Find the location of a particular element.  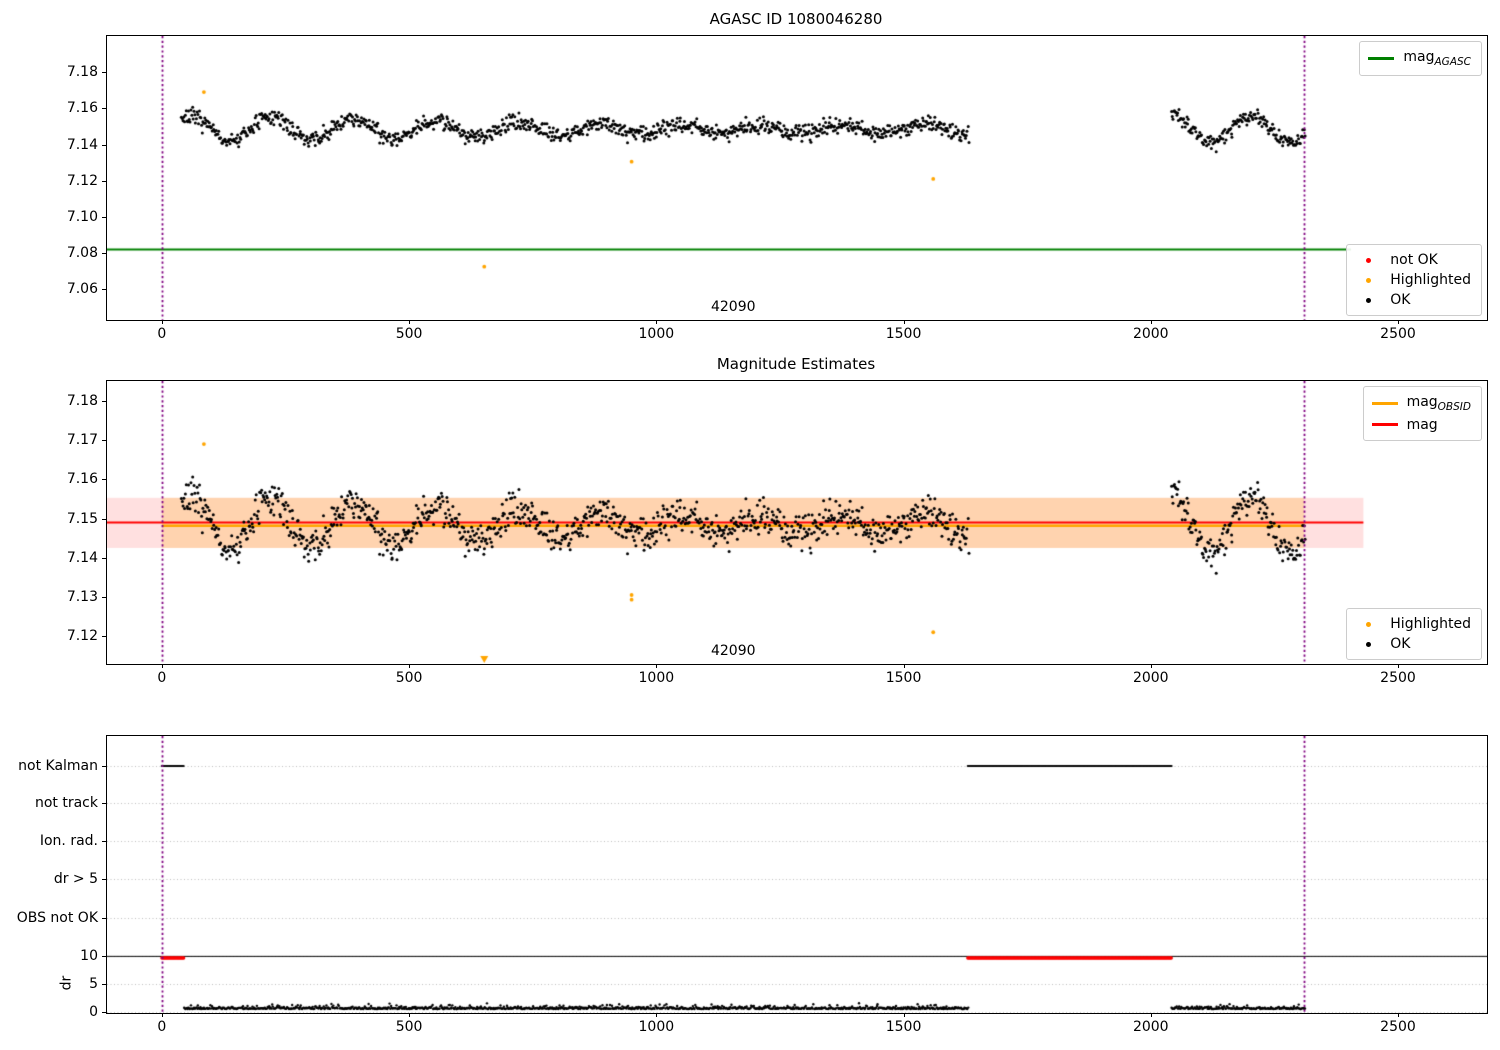

y-tick-label: 7.10 is located at coordinates (82, 216).